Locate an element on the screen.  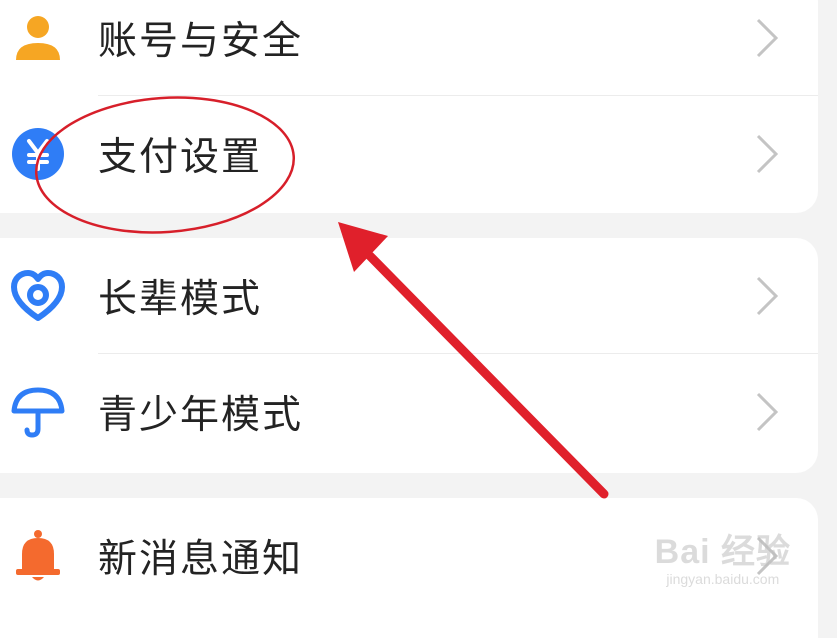
menu-item-label: 新消息通知 is located at coordinates (201, 559).